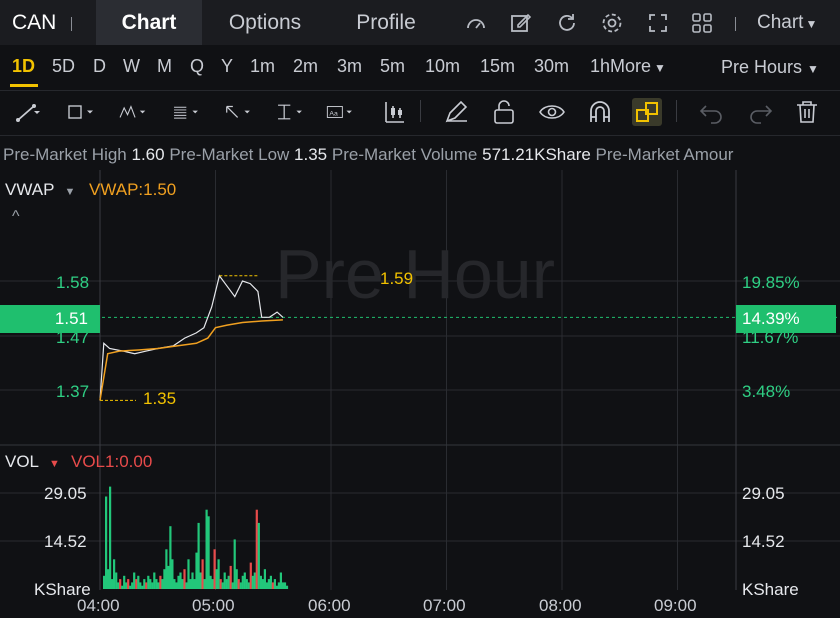 The height and width of the screenshot is (618, 840). Describe the element at coordinates (227, 66) in the screenshot. I see `period-y: Y` at that location.